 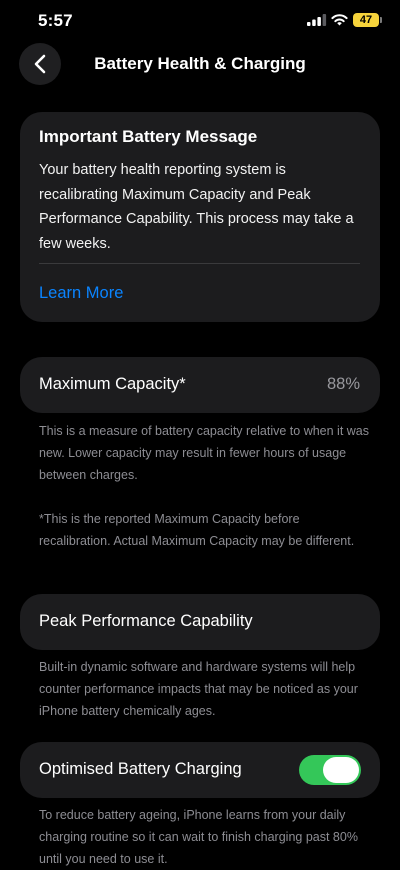 I want to click on status-bar: 5:57 47, so click(x=200, y=22).